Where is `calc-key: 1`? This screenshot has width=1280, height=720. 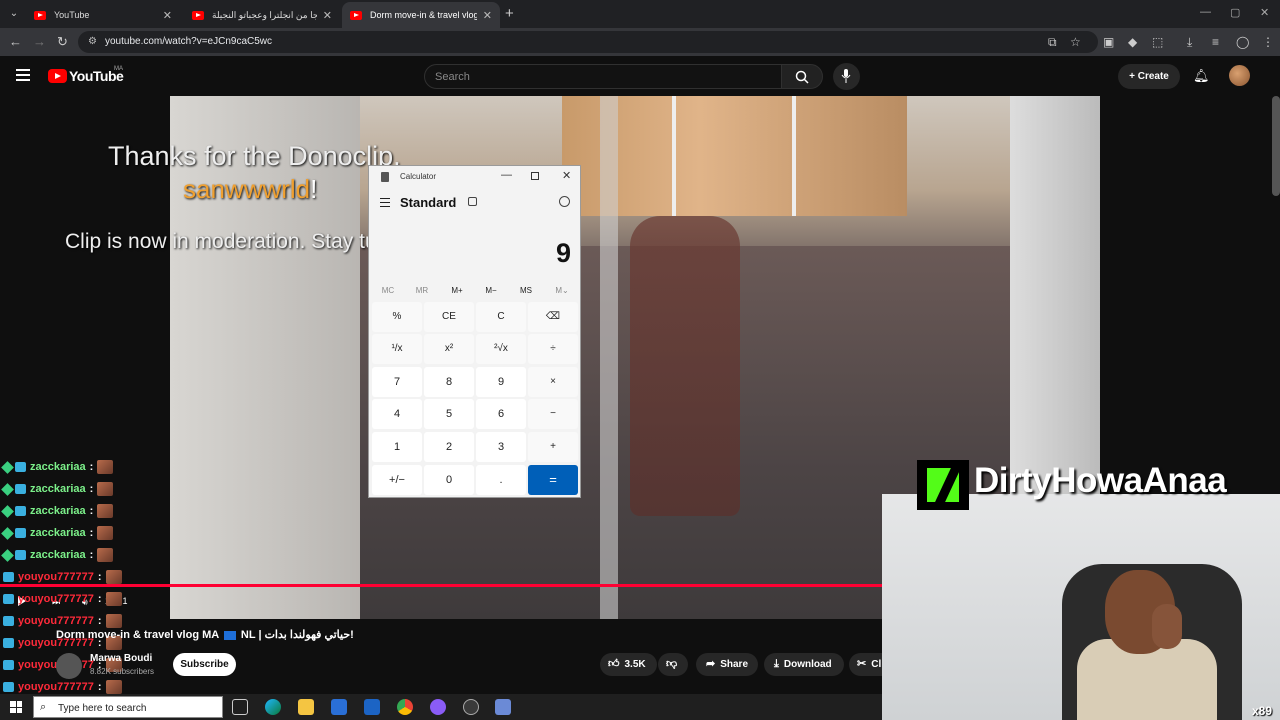 calc-key: 1 is located at coordinates (397, 447).